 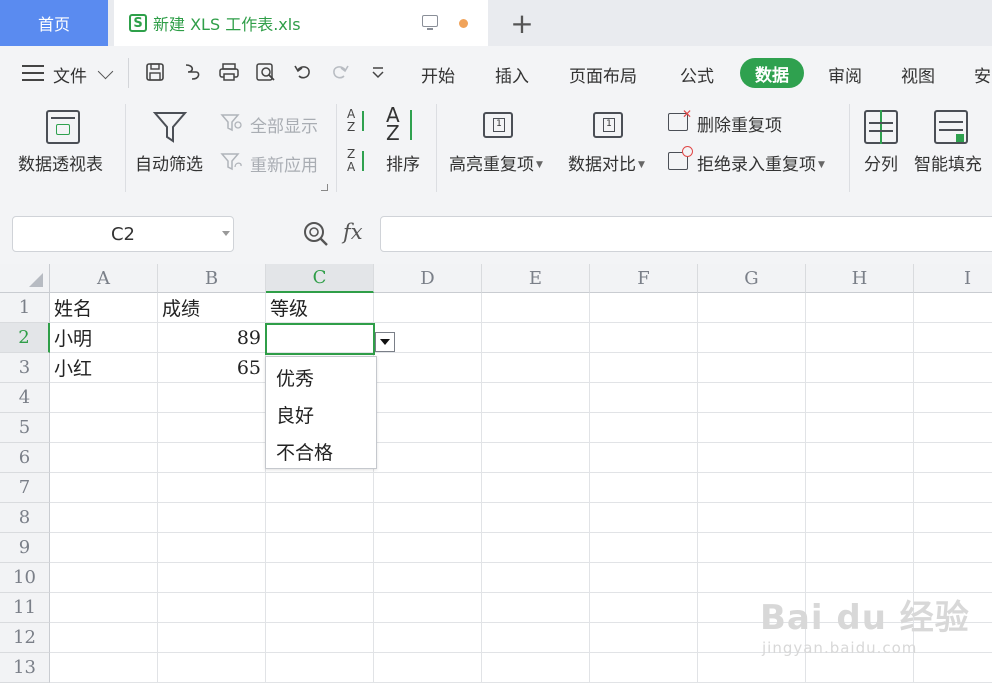 I want to click on row-header-3: 3, so click(x=25, y=368).